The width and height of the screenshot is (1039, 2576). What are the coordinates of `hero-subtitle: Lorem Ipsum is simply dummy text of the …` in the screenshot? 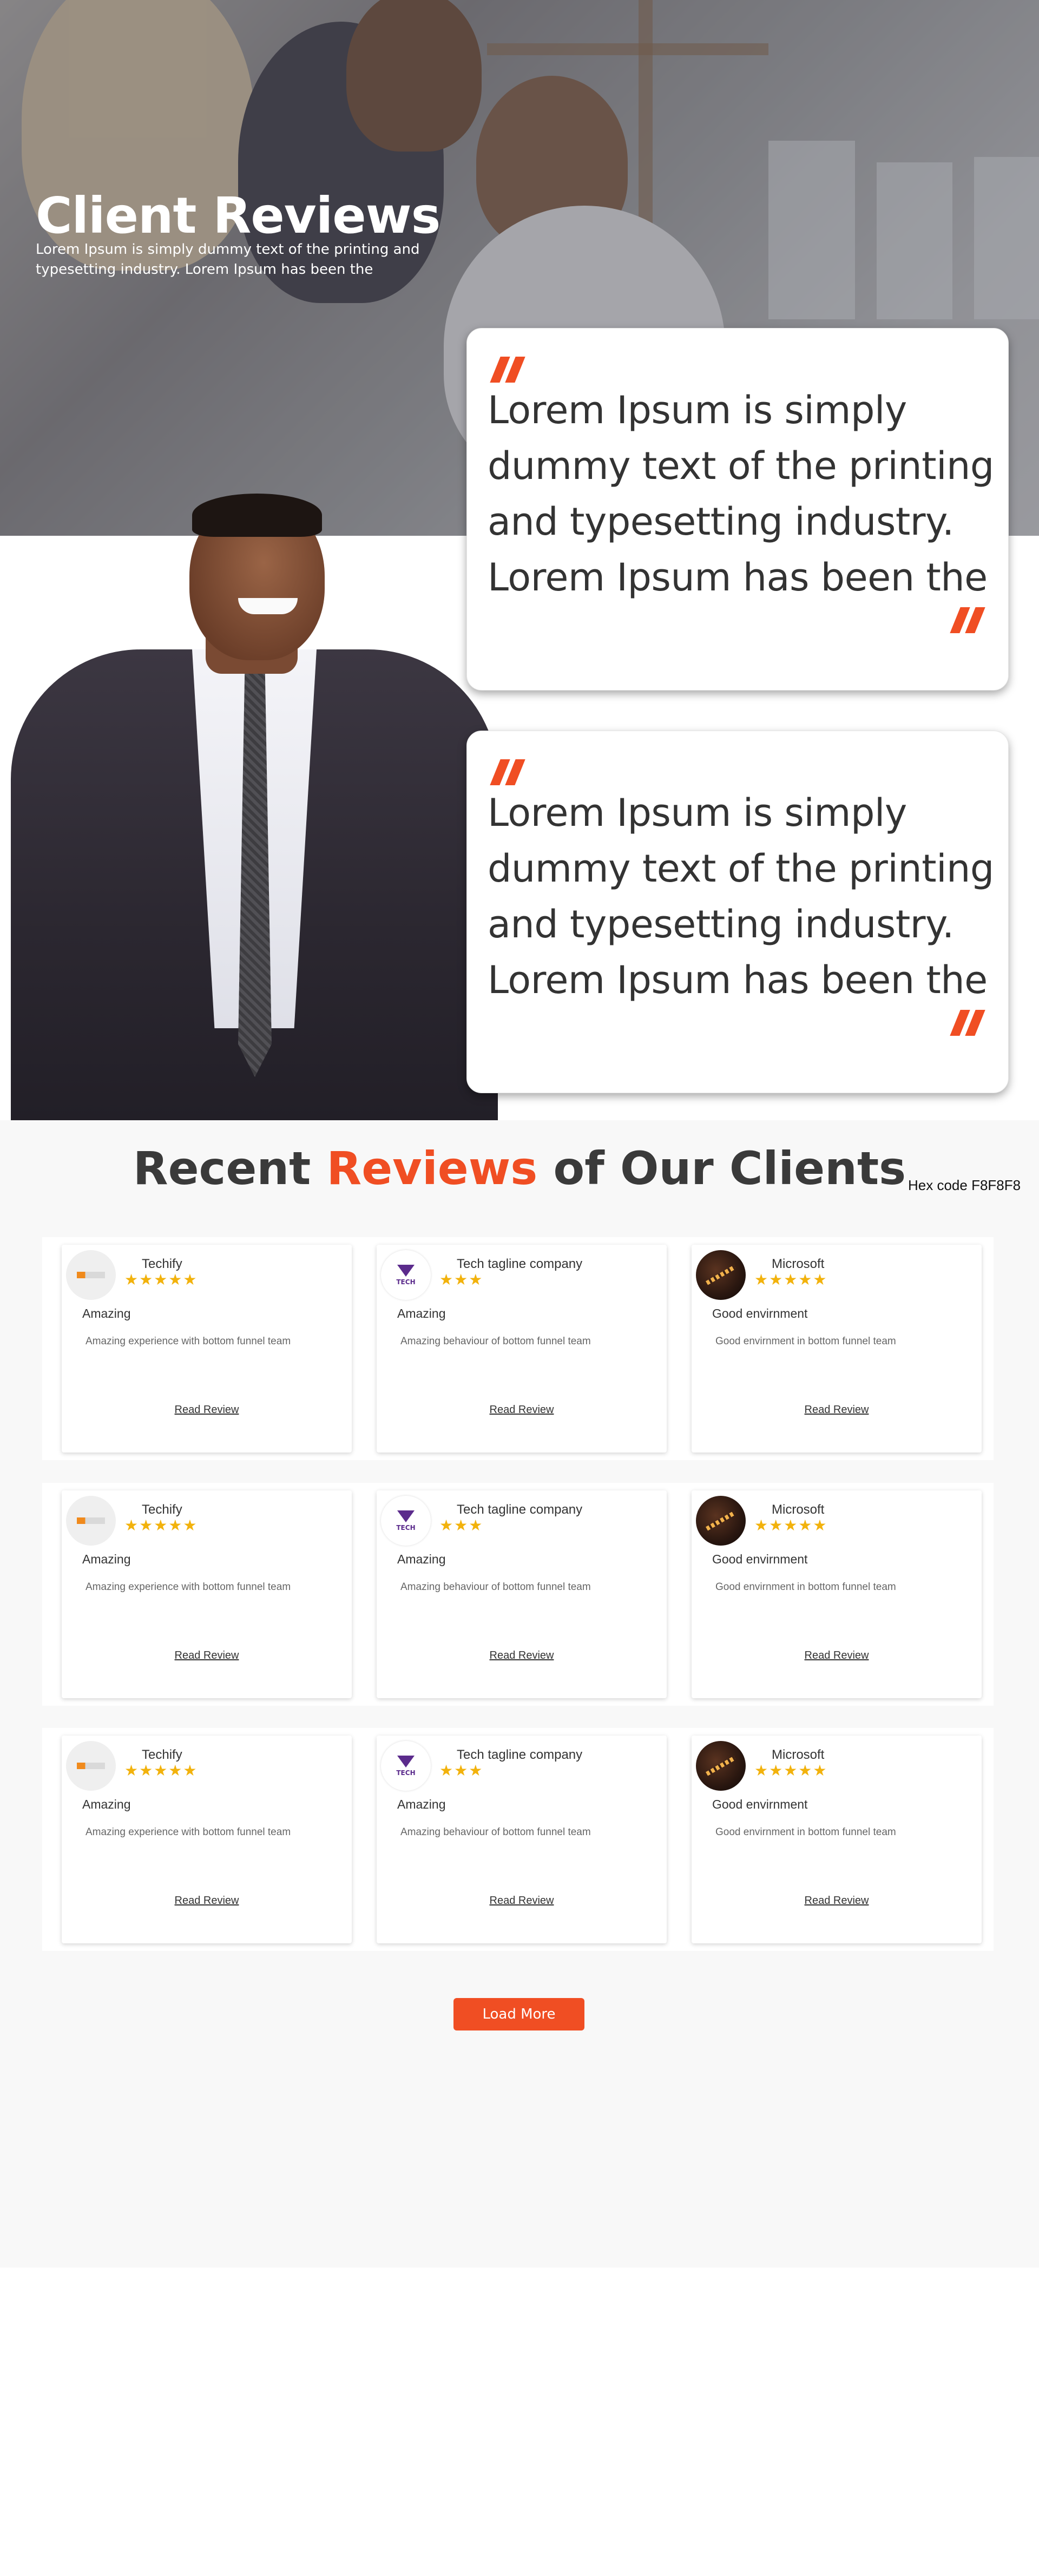 It's located at (228, 259).